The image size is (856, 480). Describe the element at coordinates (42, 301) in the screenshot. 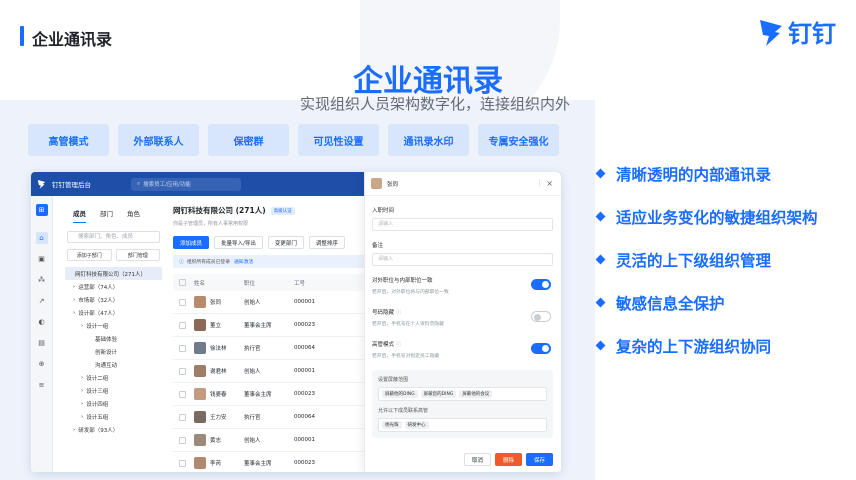

I see `chart-icon: ↗` at that location.